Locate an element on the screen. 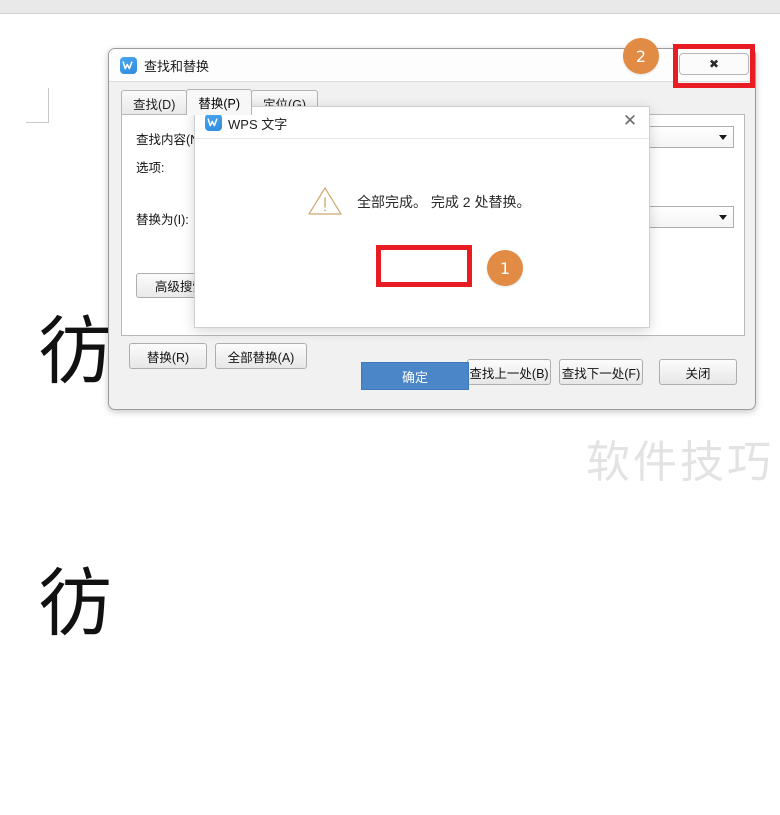  close-x-icon: ✖ is located at coordinates (714, 64).